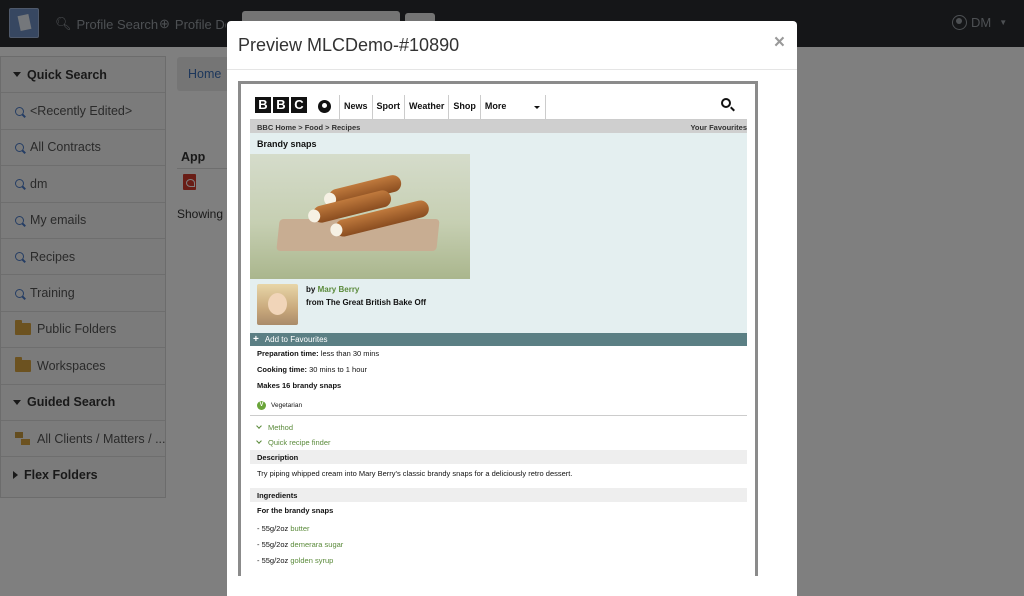 This screenshot has height=596, width=1024. What do you see at coordinates (256, 339) in the screenshot?
I see `plus-icon: +` at bounding box center [256, 339].